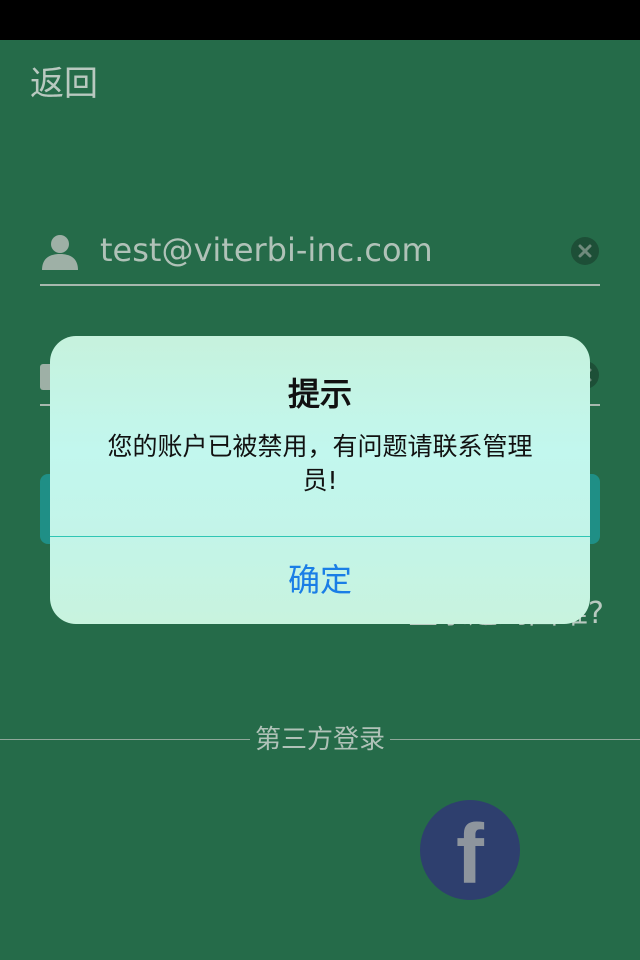 This screenshot has width=640, height=960. I want to click on email-field: test@viterbi-inc.com, so click(266, 250).